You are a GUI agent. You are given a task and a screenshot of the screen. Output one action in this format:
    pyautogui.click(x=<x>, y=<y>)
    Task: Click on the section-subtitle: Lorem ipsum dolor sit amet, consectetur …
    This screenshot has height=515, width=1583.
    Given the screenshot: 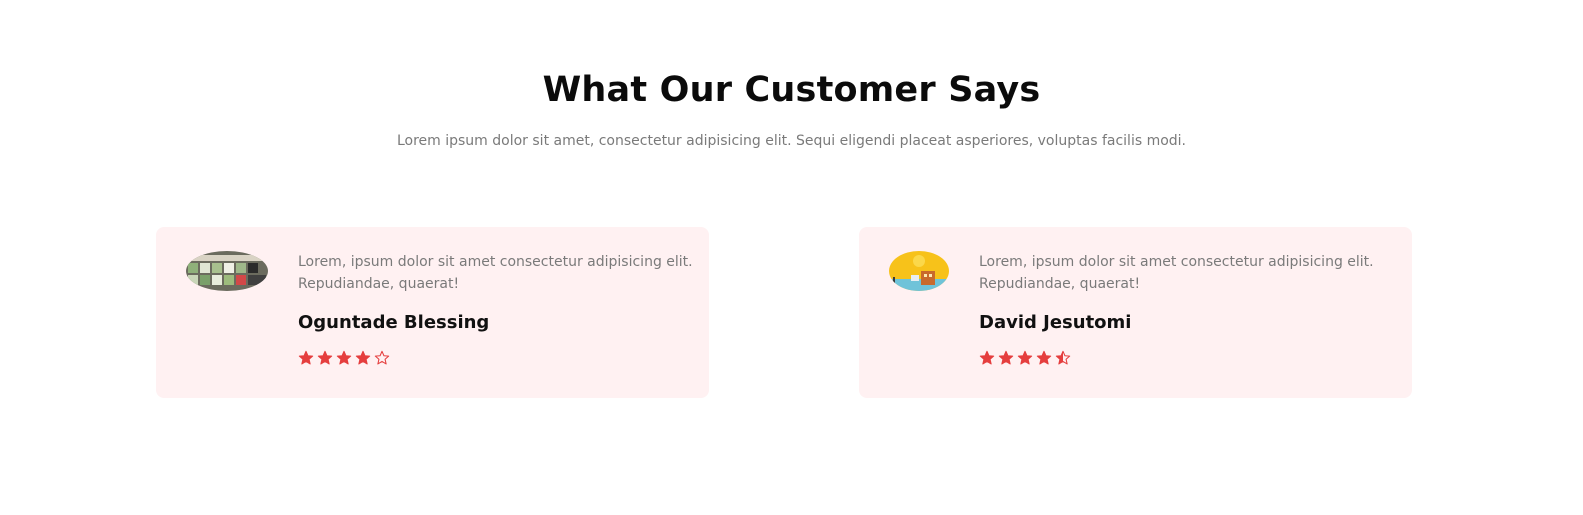 What is the action you would take?
    pyautogui.click(x=791, y=141)
    